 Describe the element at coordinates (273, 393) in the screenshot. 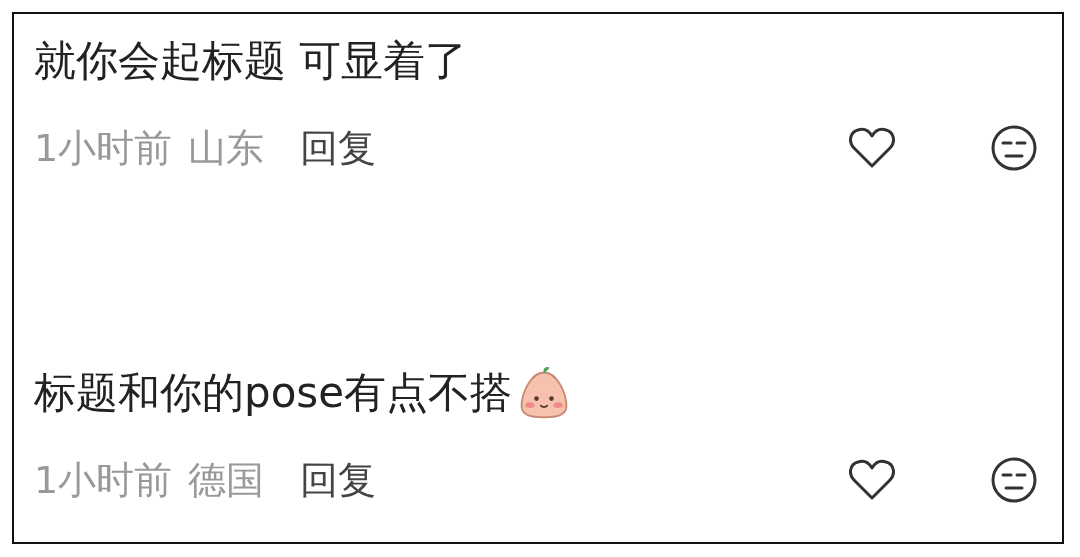

I see `comment-text: 标题和你的pose有点不搭` at that location.